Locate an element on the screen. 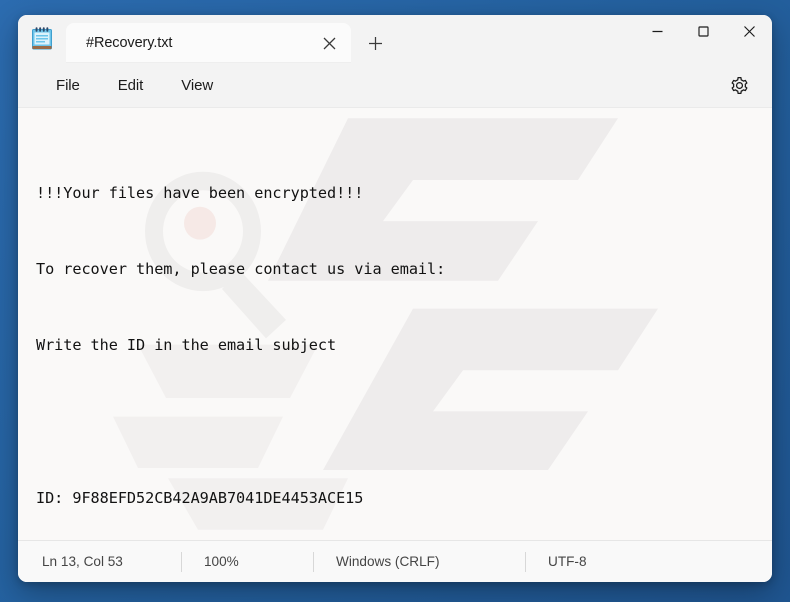 The width and height of the screenshot is (790, 602). status-cursor-position: Ln 13, Col 53 is located at coordinates (112, 561).